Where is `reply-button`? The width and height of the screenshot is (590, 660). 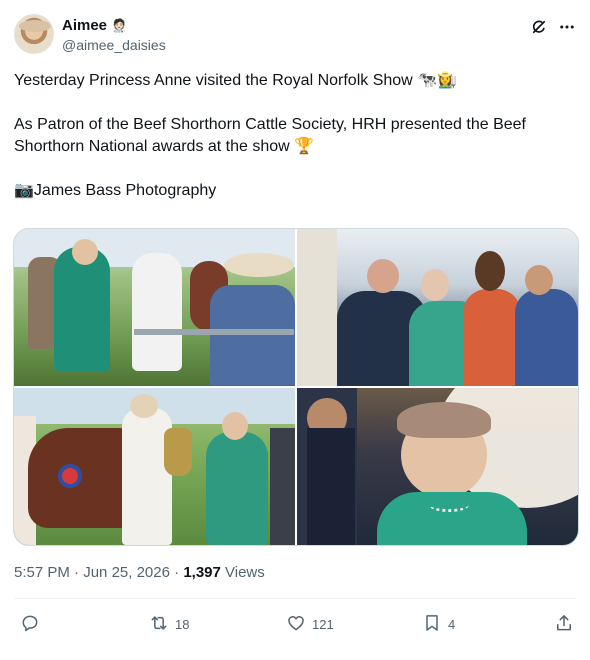
reply-button is located at coordinates (33, 624).